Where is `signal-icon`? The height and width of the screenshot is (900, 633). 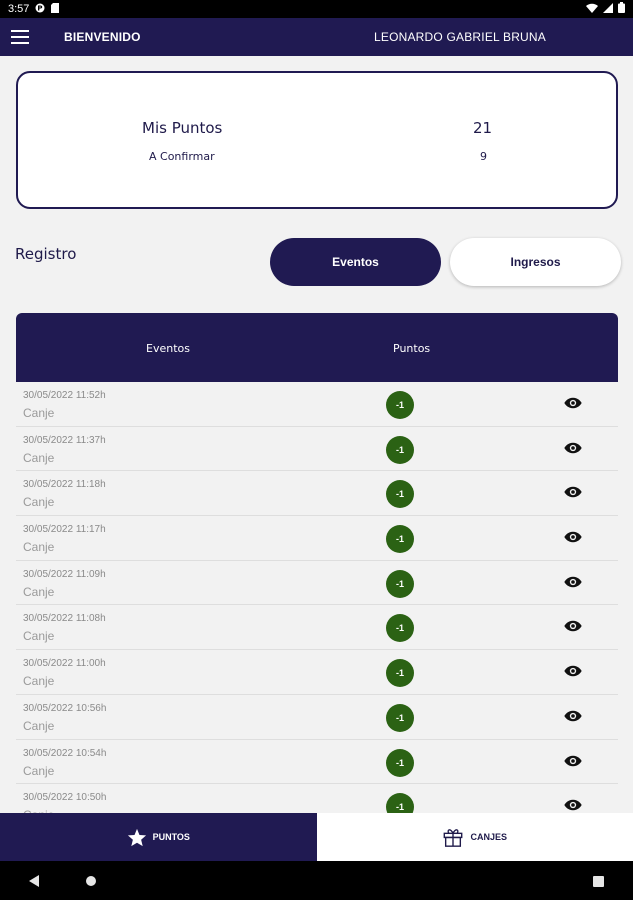
signal-icon is located at coordinates (608, 9).